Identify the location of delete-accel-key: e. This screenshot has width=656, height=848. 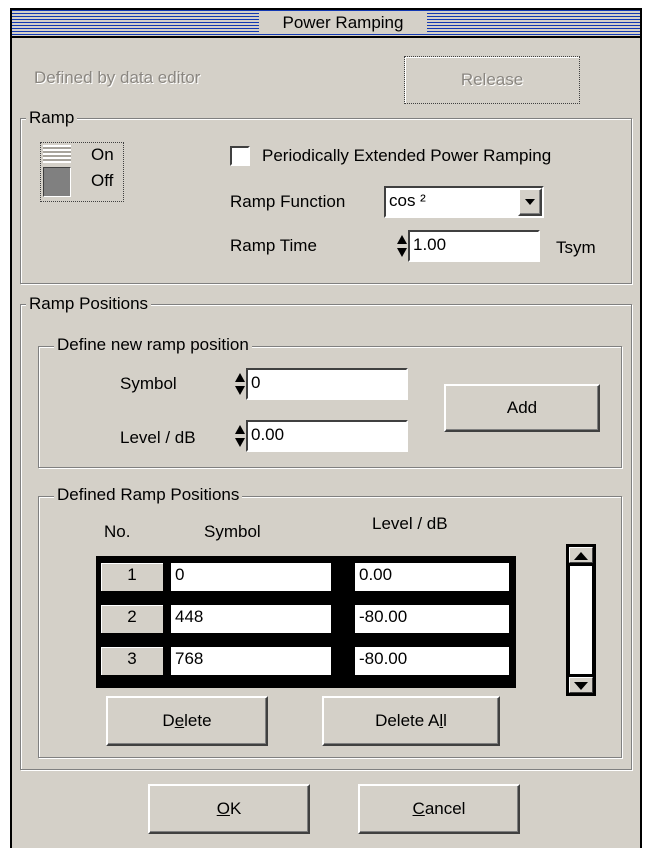
(179, 720).